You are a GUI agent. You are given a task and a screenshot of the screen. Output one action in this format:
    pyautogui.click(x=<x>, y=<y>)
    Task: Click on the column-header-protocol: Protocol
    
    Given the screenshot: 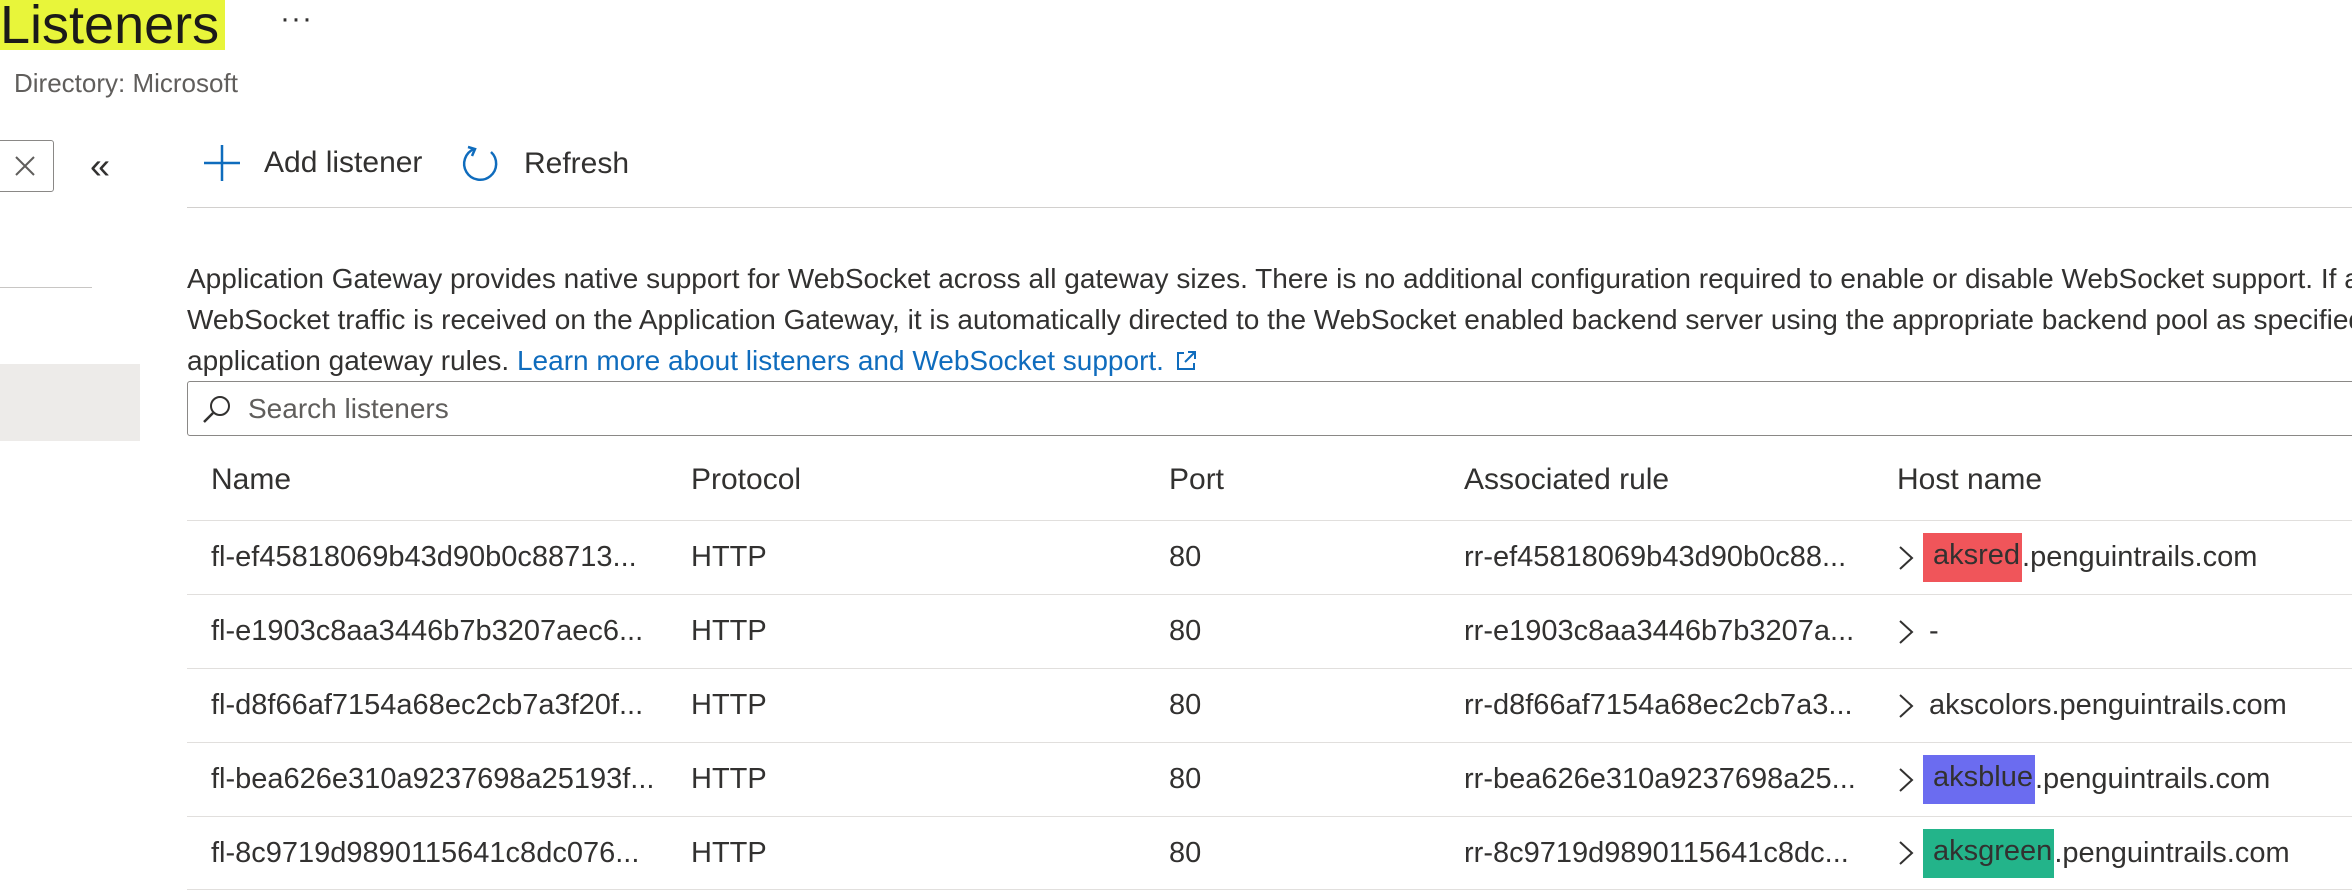 What is the action you would take?
    pyautogui.click(x=746, y=480)
    